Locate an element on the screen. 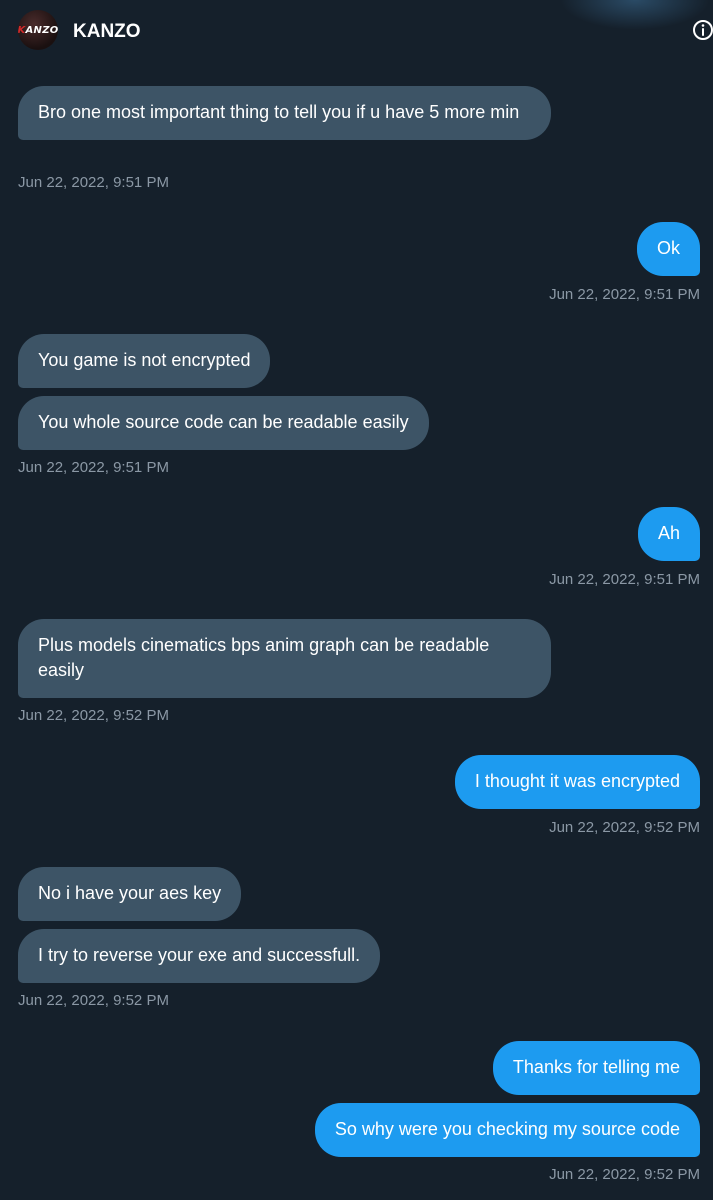  message-bubble-sent: I thought it was encrypted is located at coordinates (577, 782).